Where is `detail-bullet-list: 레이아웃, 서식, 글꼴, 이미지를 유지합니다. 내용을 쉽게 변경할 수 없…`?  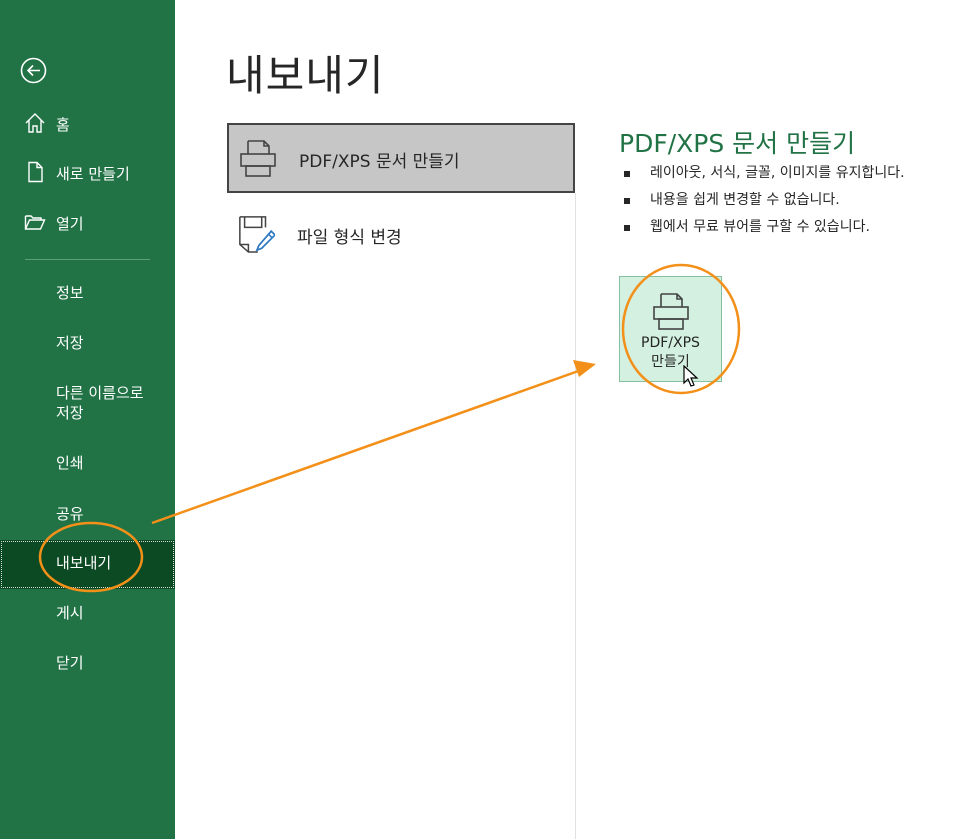 detail-bullet-list: 레이아웃, 서식, 글꼴, 이미지를 유지합니다. 내용을 쉽게 변경할 수 없… is located at coordinates (764, 202).